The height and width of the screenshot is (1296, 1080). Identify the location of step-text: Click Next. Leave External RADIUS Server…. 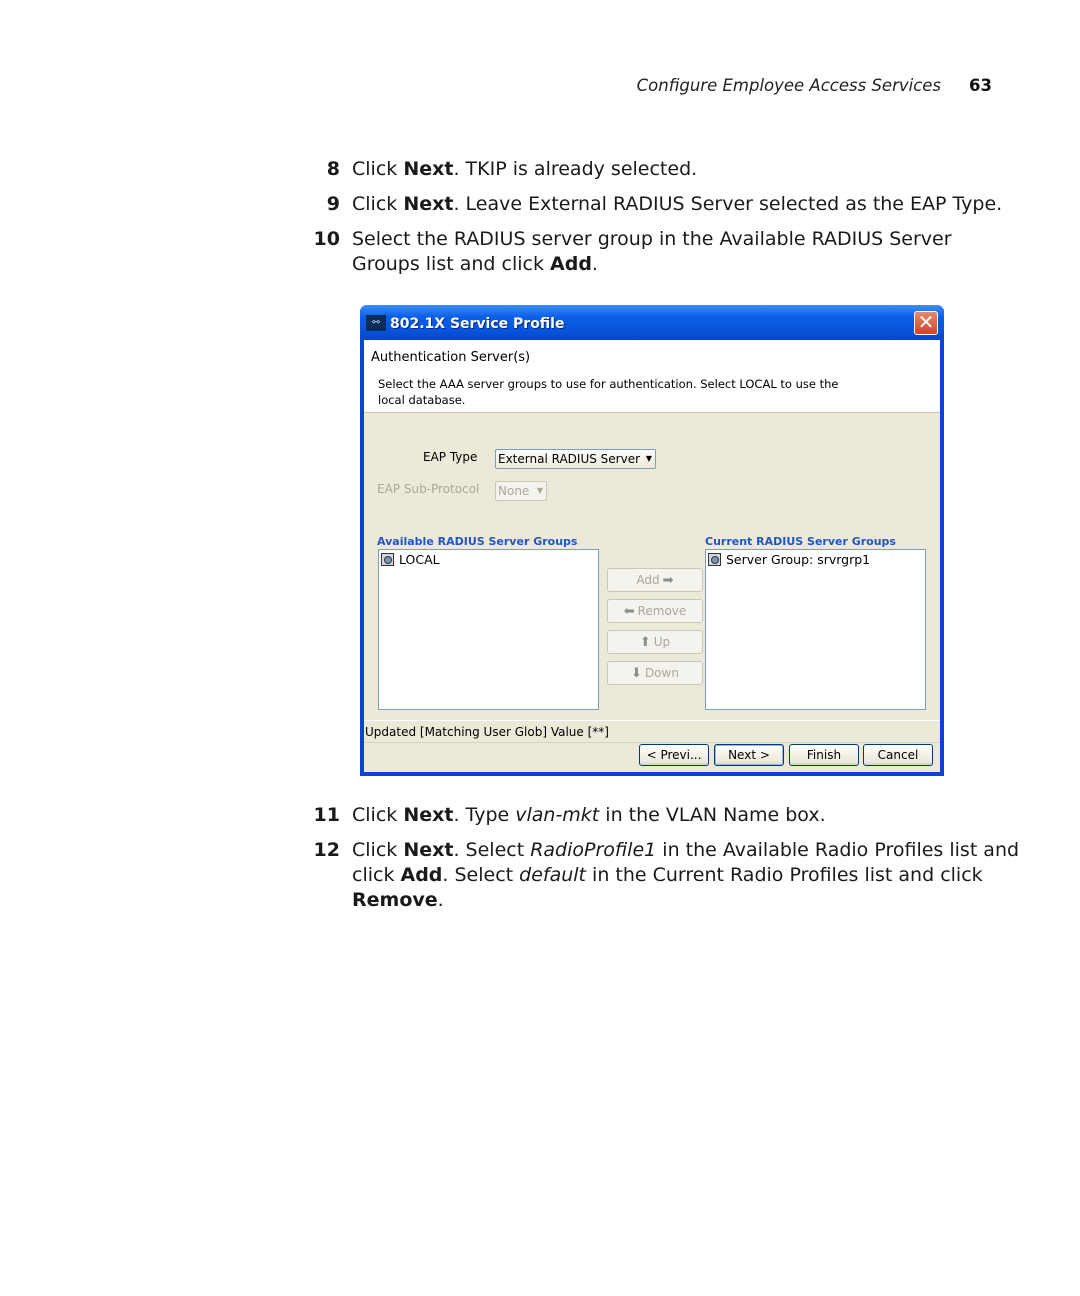
(687, 204).